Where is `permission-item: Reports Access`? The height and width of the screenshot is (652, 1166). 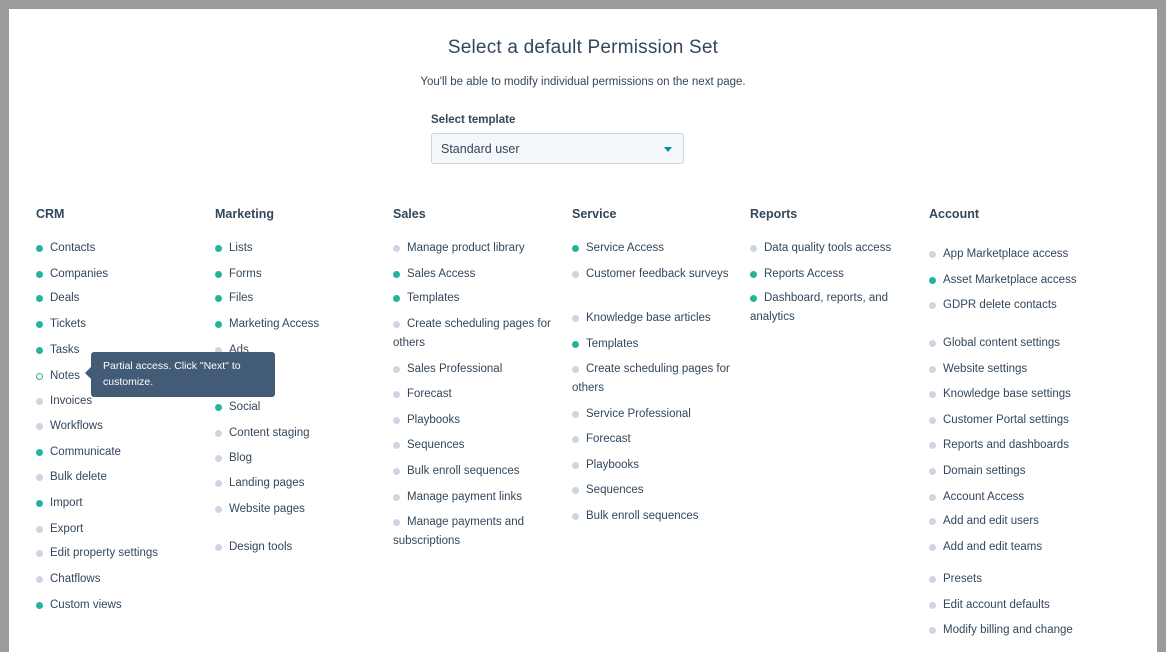 permission-item: Reports Access is located at coordinates (834, 274).